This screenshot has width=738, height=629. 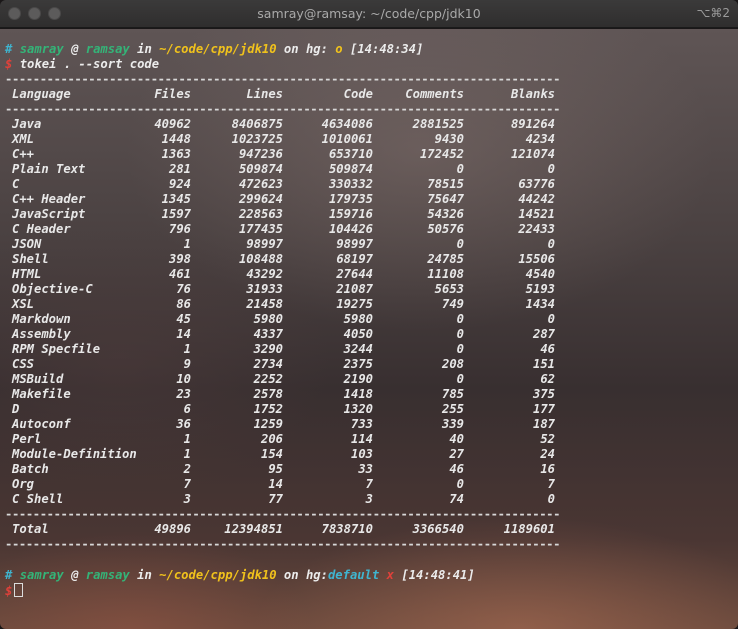 What do you see at coordinates (183, 424) in the screenshot?
I see `table-row-cell: 36` at bounding box center [183, 424].